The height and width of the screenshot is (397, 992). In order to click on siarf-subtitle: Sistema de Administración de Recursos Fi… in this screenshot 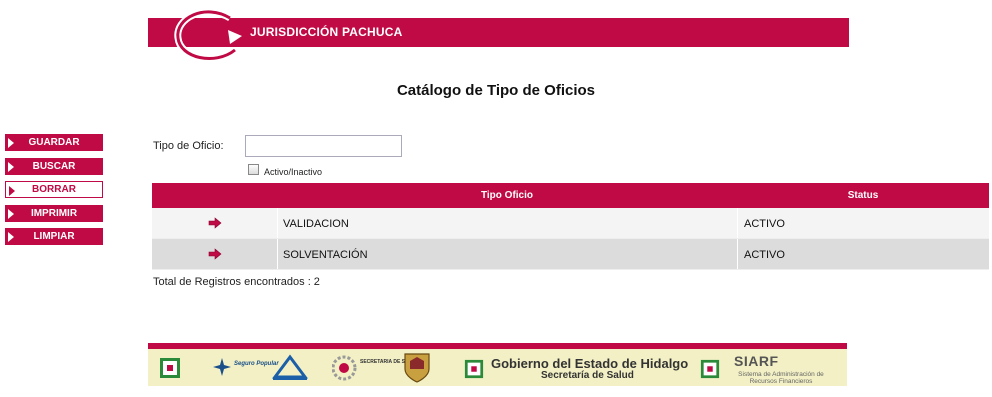, I will do `click(781, 378)`.